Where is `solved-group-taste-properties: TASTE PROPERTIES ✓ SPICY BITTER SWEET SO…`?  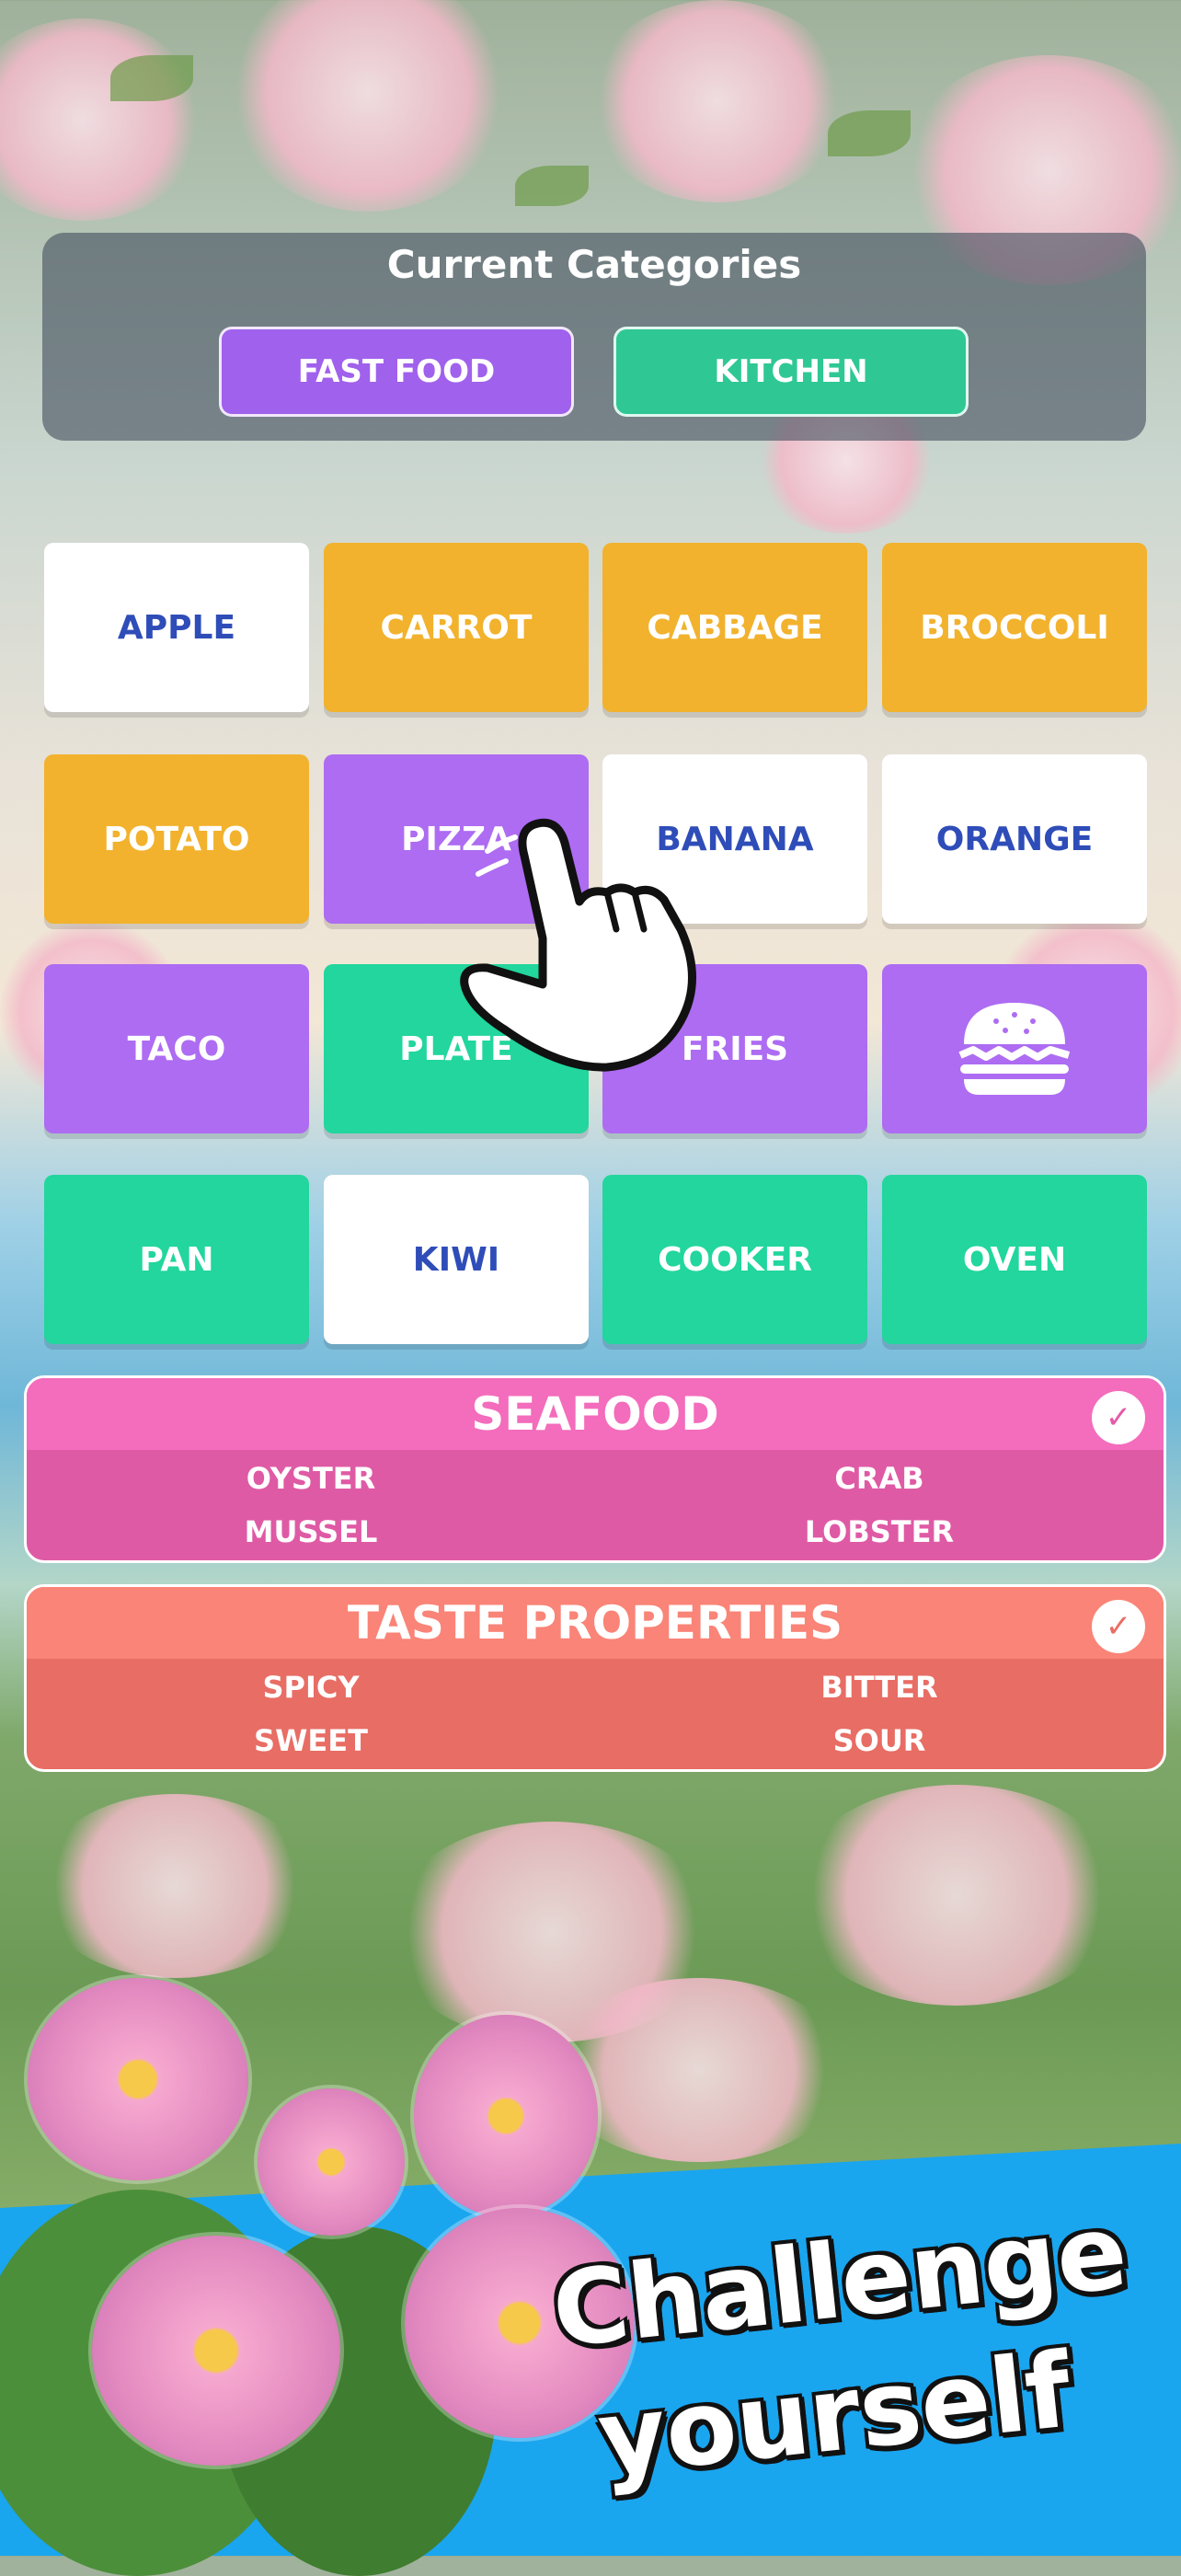
solved-group-taste-properties: TASTE PROPERTIES ✓ SPICY BITTER SWEET SO… is located at coordinates (595, 1678).